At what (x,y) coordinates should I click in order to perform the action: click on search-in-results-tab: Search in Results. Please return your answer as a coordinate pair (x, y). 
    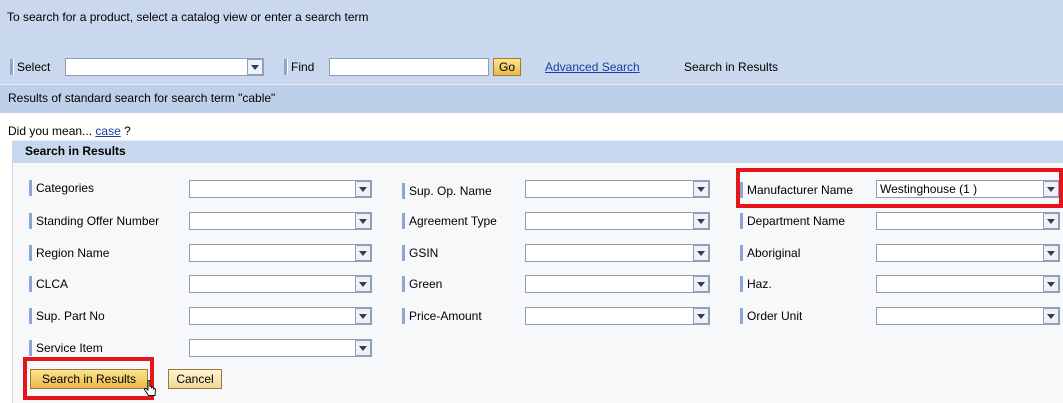
    Looking at the image, I should click on (731, 67).